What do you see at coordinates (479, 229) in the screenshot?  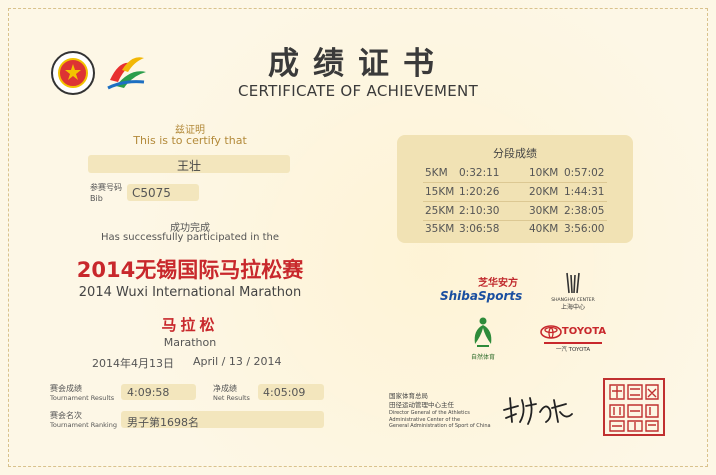 I see `split-time: 3:06:58` at bounding box center [479, 229].